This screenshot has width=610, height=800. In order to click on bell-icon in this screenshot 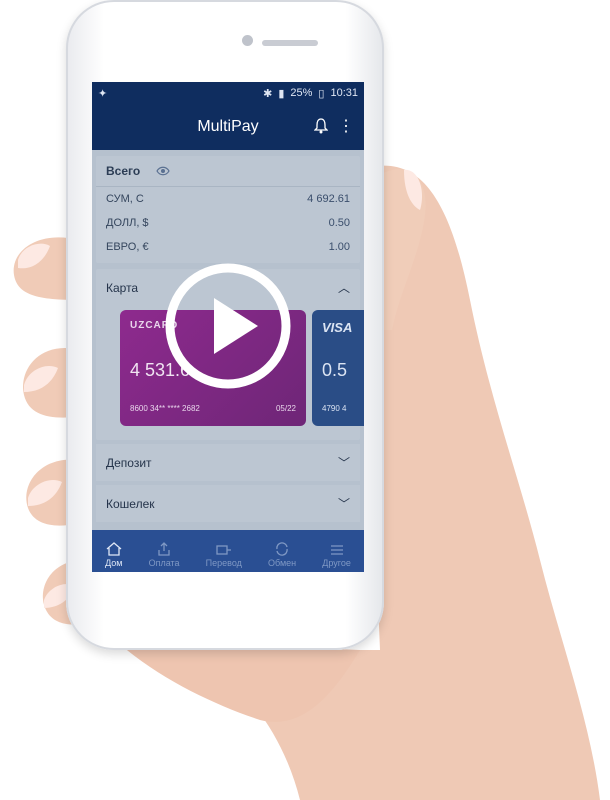, I will do `click(321, 126)`.